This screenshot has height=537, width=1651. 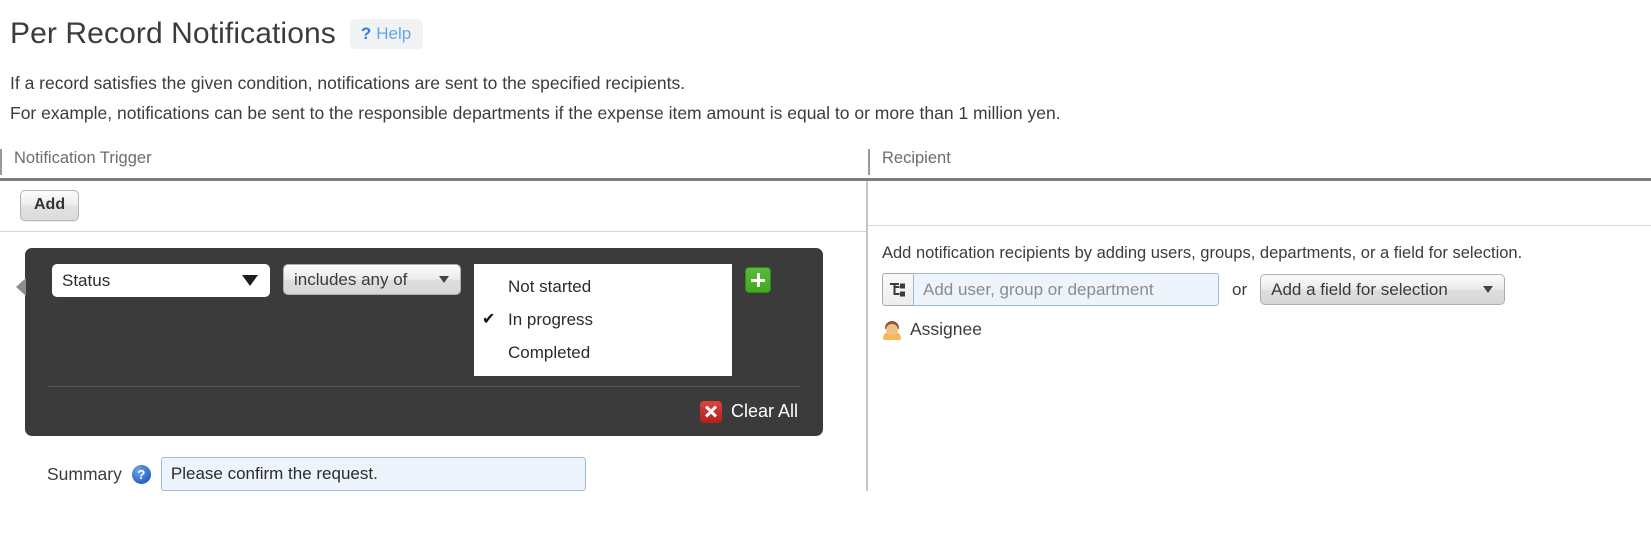 What do you see at coordinates (141, 474) in the screenshot?
I see `question-circle-icon: ?` at bounding box center [141, 474].